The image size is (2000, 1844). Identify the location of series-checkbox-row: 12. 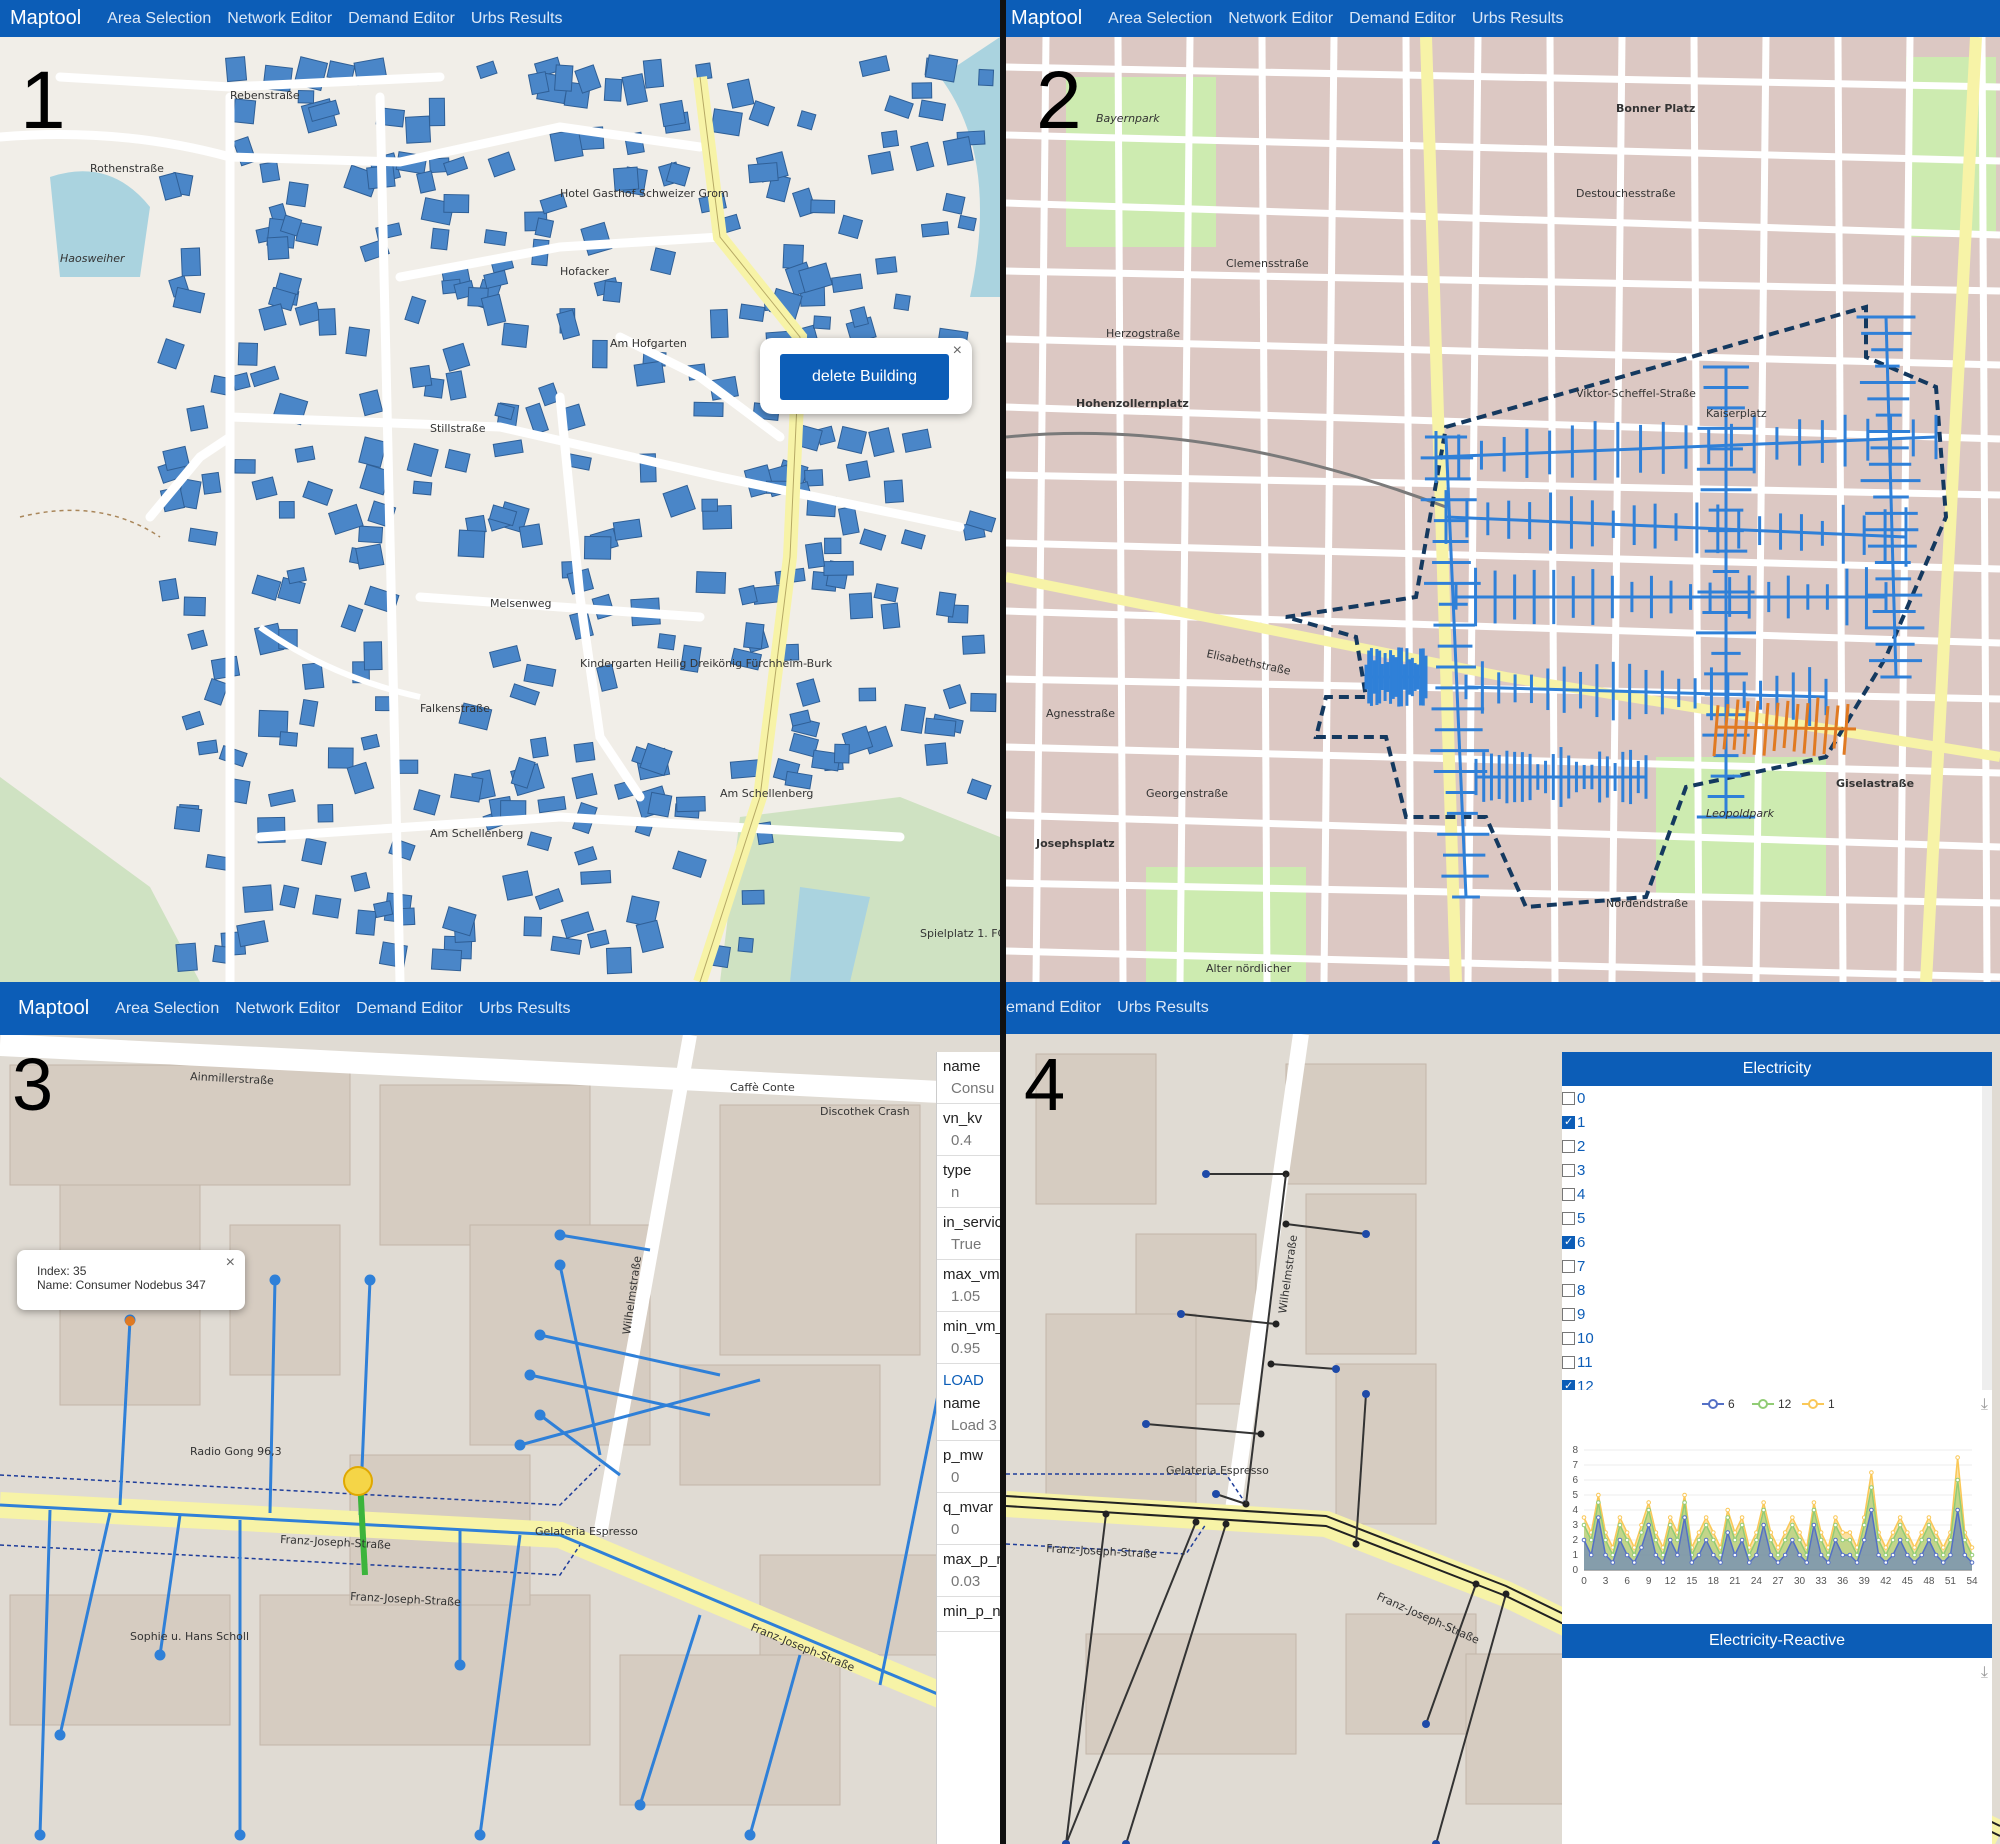
(1772, 1382).